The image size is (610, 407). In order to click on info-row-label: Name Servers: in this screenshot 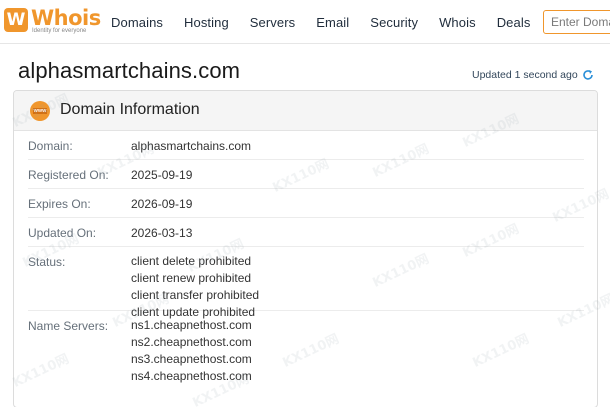, I will do `click(68, 326)`.